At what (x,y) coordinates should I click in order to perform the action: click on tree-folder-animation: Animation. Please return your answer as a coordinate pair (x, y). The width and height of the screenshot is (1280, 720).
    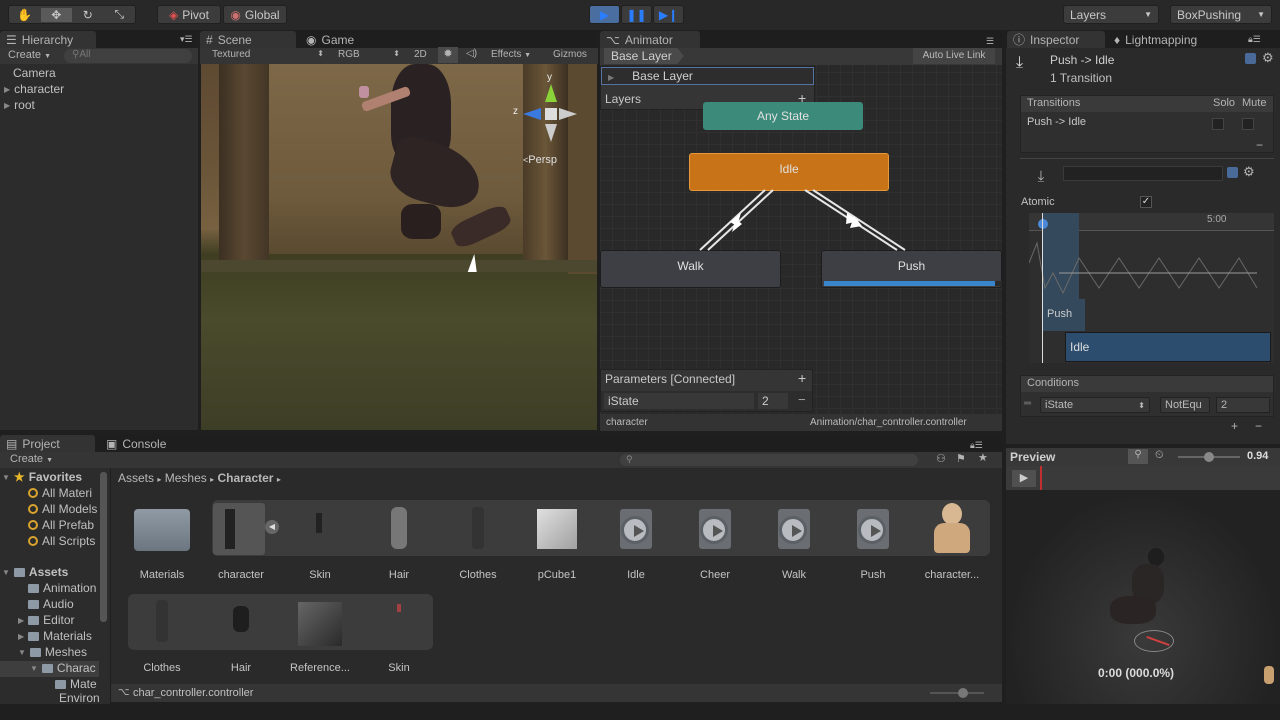
    Looking at the image, I should click on (63, 588).